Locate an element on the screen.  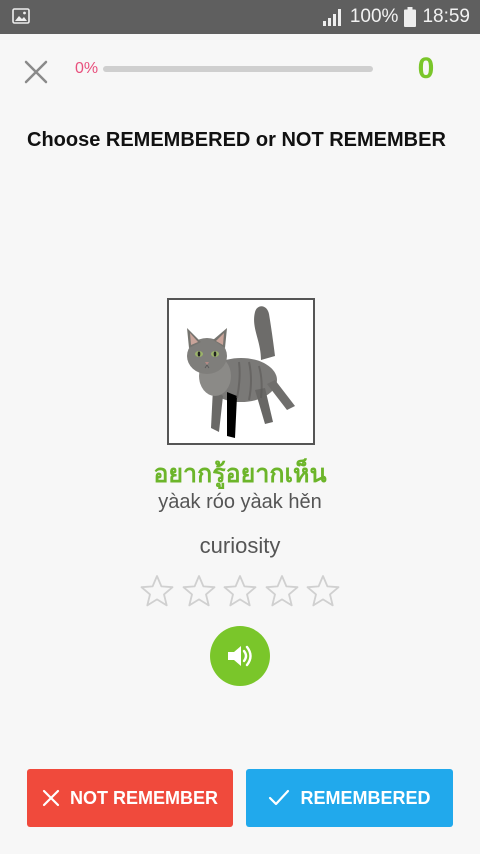
x-icon is located at coordinates (51, 798).